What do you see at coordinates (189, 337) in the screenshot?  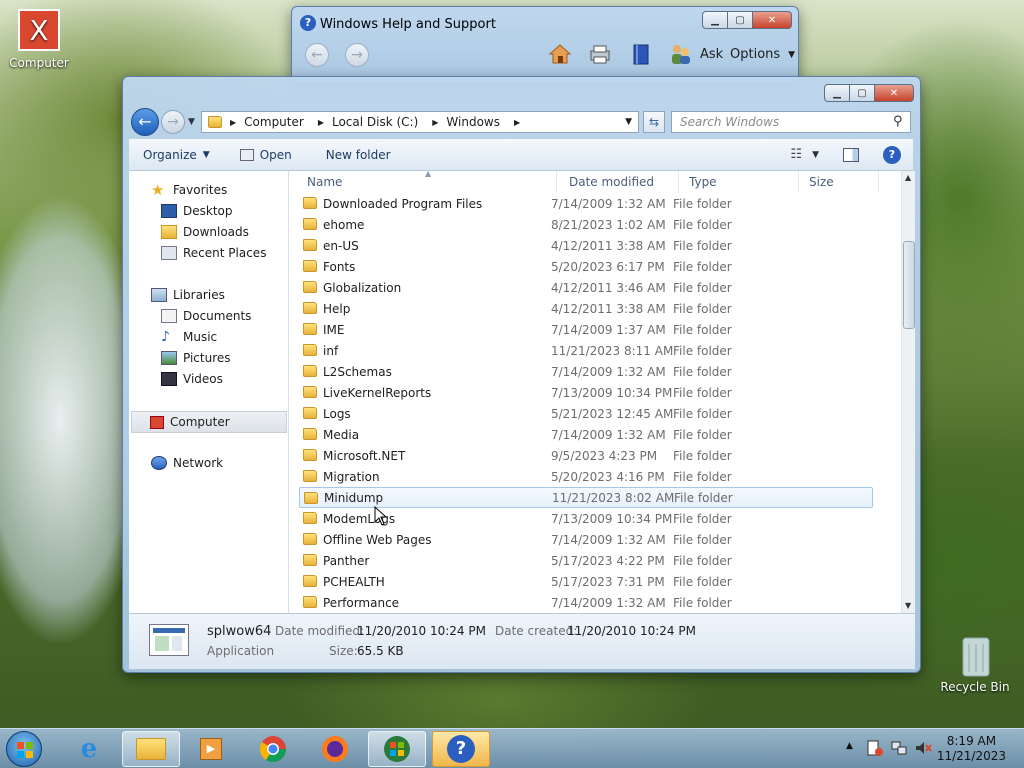 I see `nav-music: ♪ Music` at bounding box center [189, 337].